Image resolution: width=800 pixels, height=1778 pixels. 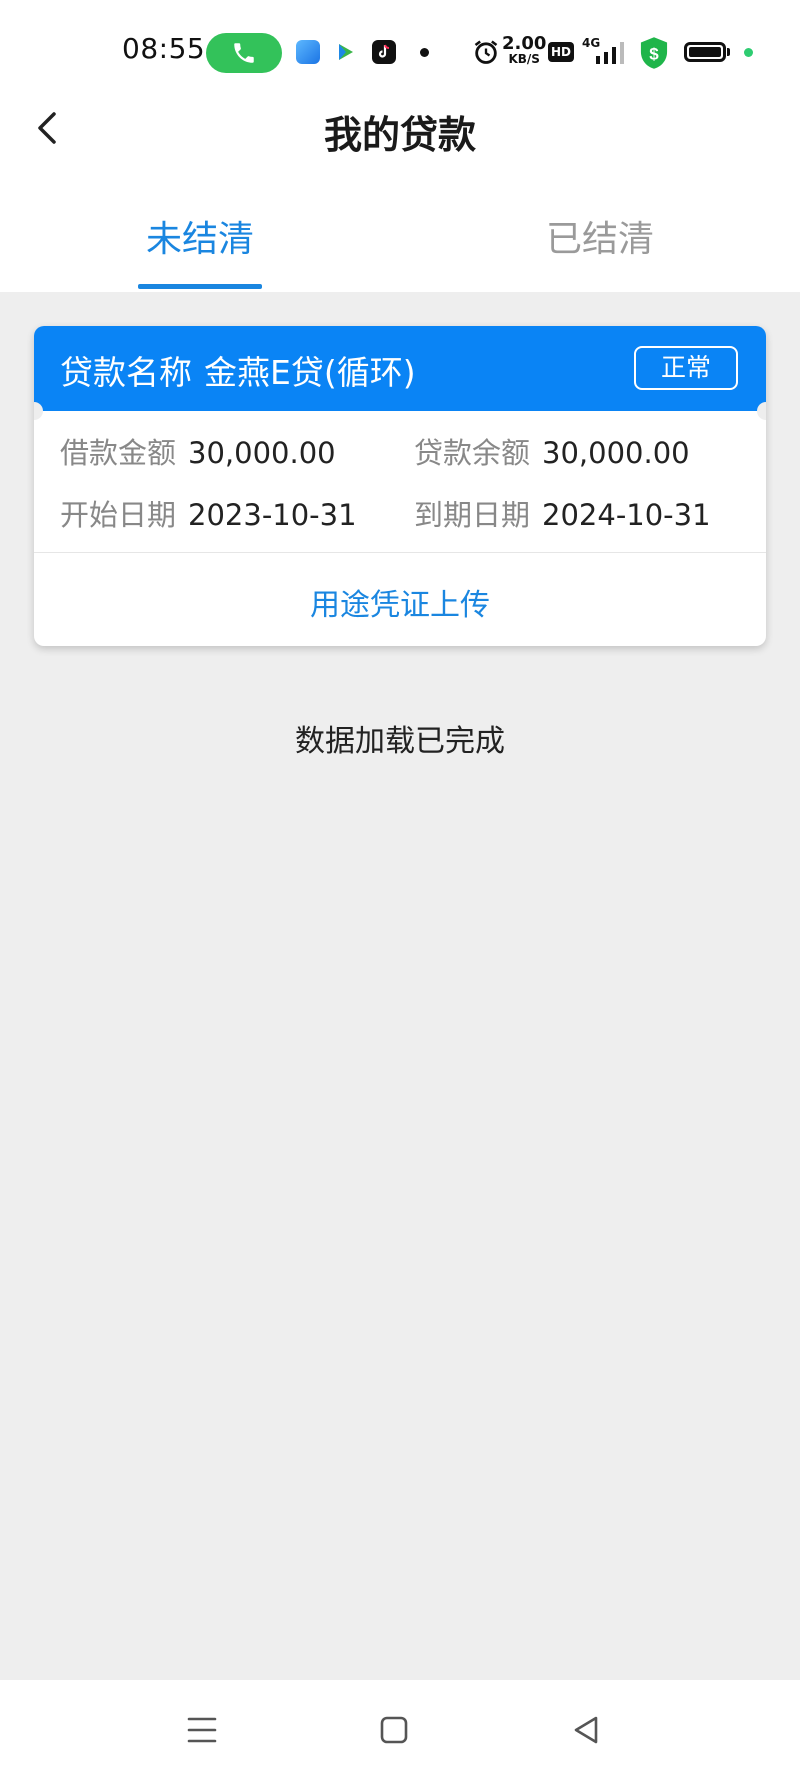 I want to click on field-label: 借款金额, so click(x=118, y=453).